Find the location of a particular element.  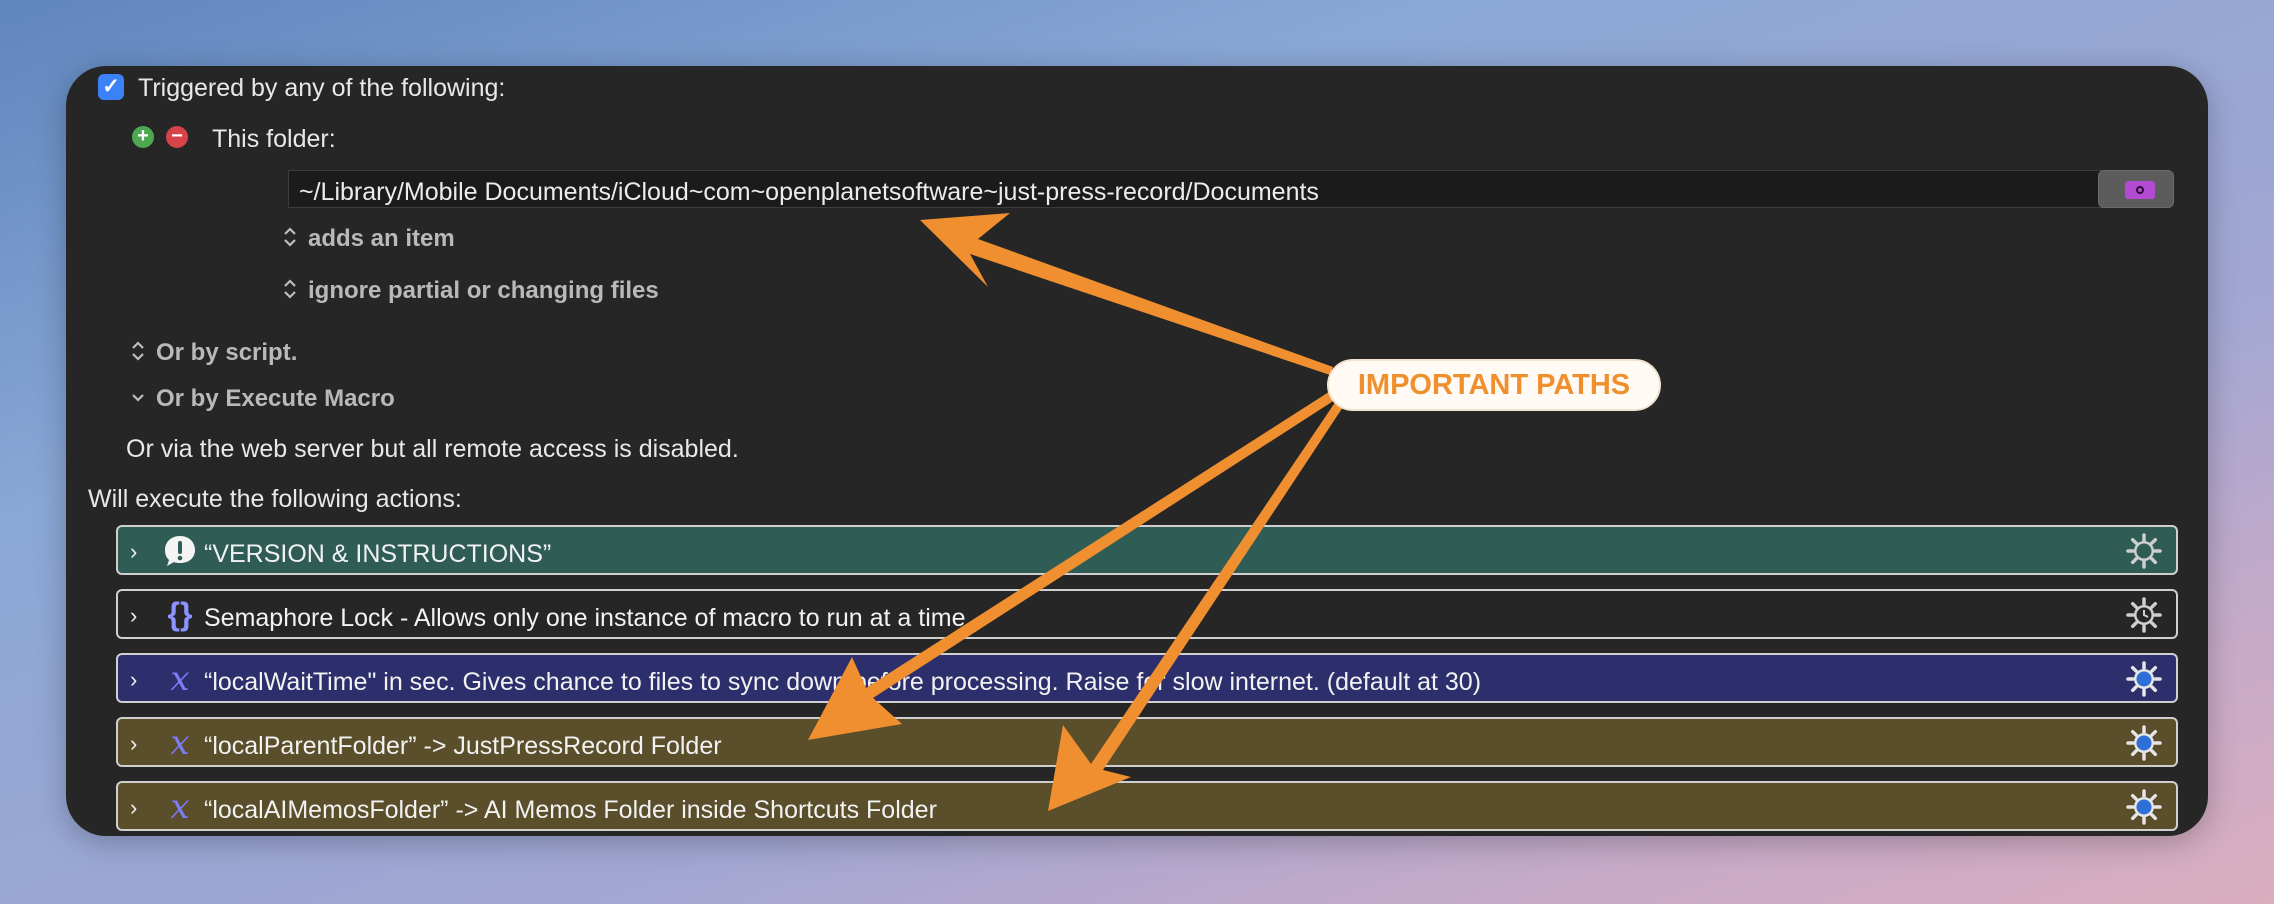

arrow-to-parent-folder is located at coordinates (1074, 564).